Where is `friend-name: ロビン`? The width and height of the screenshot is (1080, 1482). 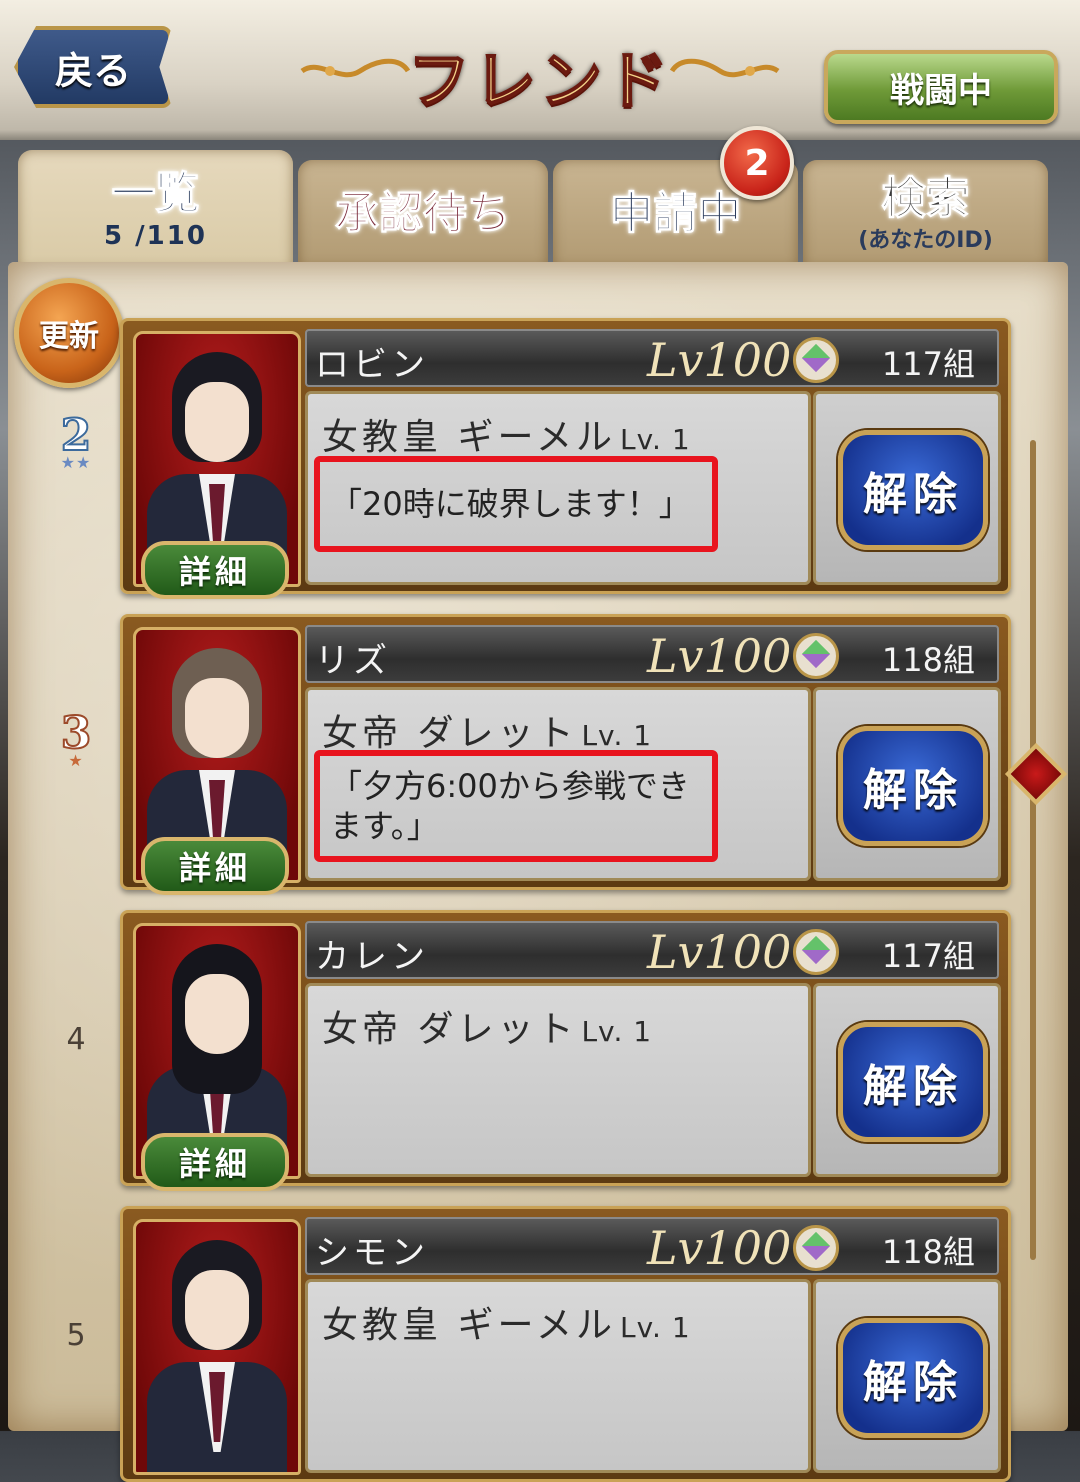
friend-name: ロビン is located at coordinates (372, 365).